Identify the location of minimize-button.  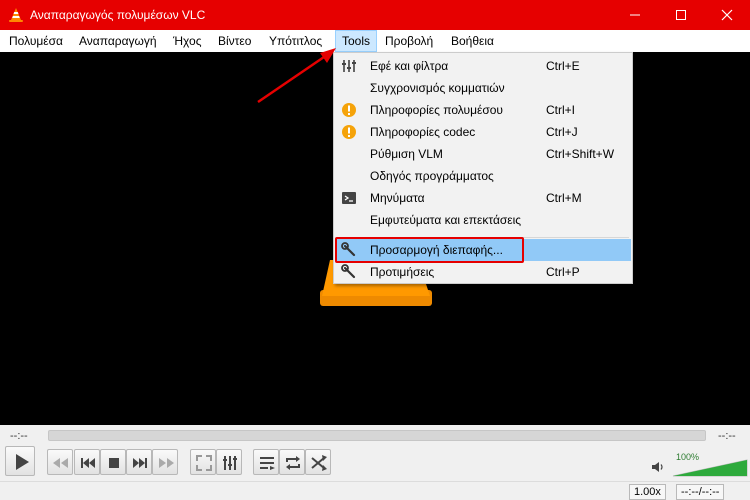
(635, 15).